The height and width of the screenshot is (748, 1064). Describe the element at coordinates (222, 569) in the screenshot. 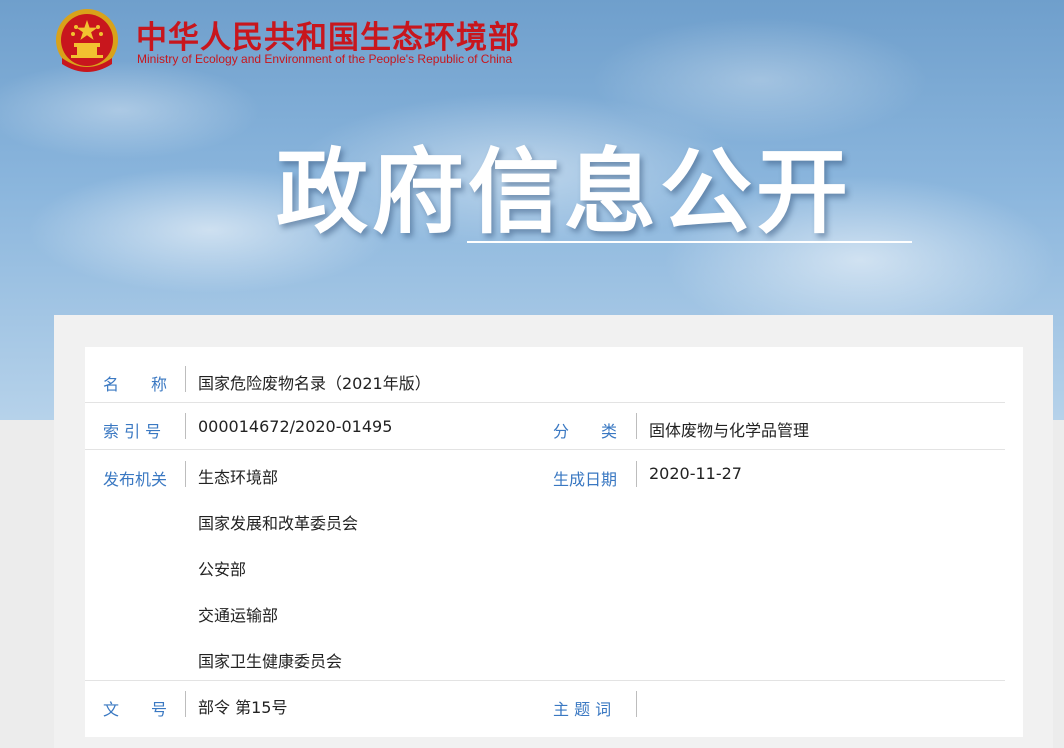

I see `issuer-item: 公安部` at that location.